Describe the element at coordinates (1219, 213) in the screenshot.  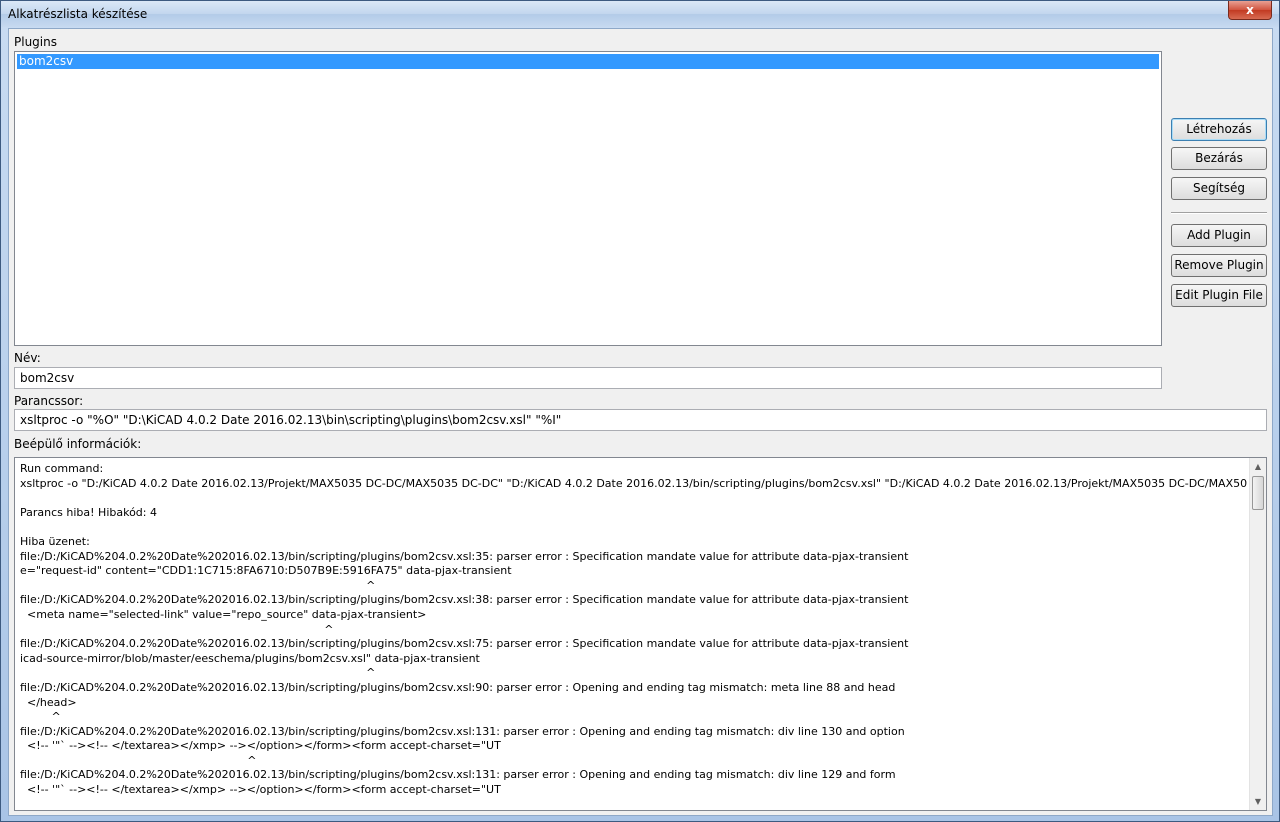
I see `button-separator` at that location.